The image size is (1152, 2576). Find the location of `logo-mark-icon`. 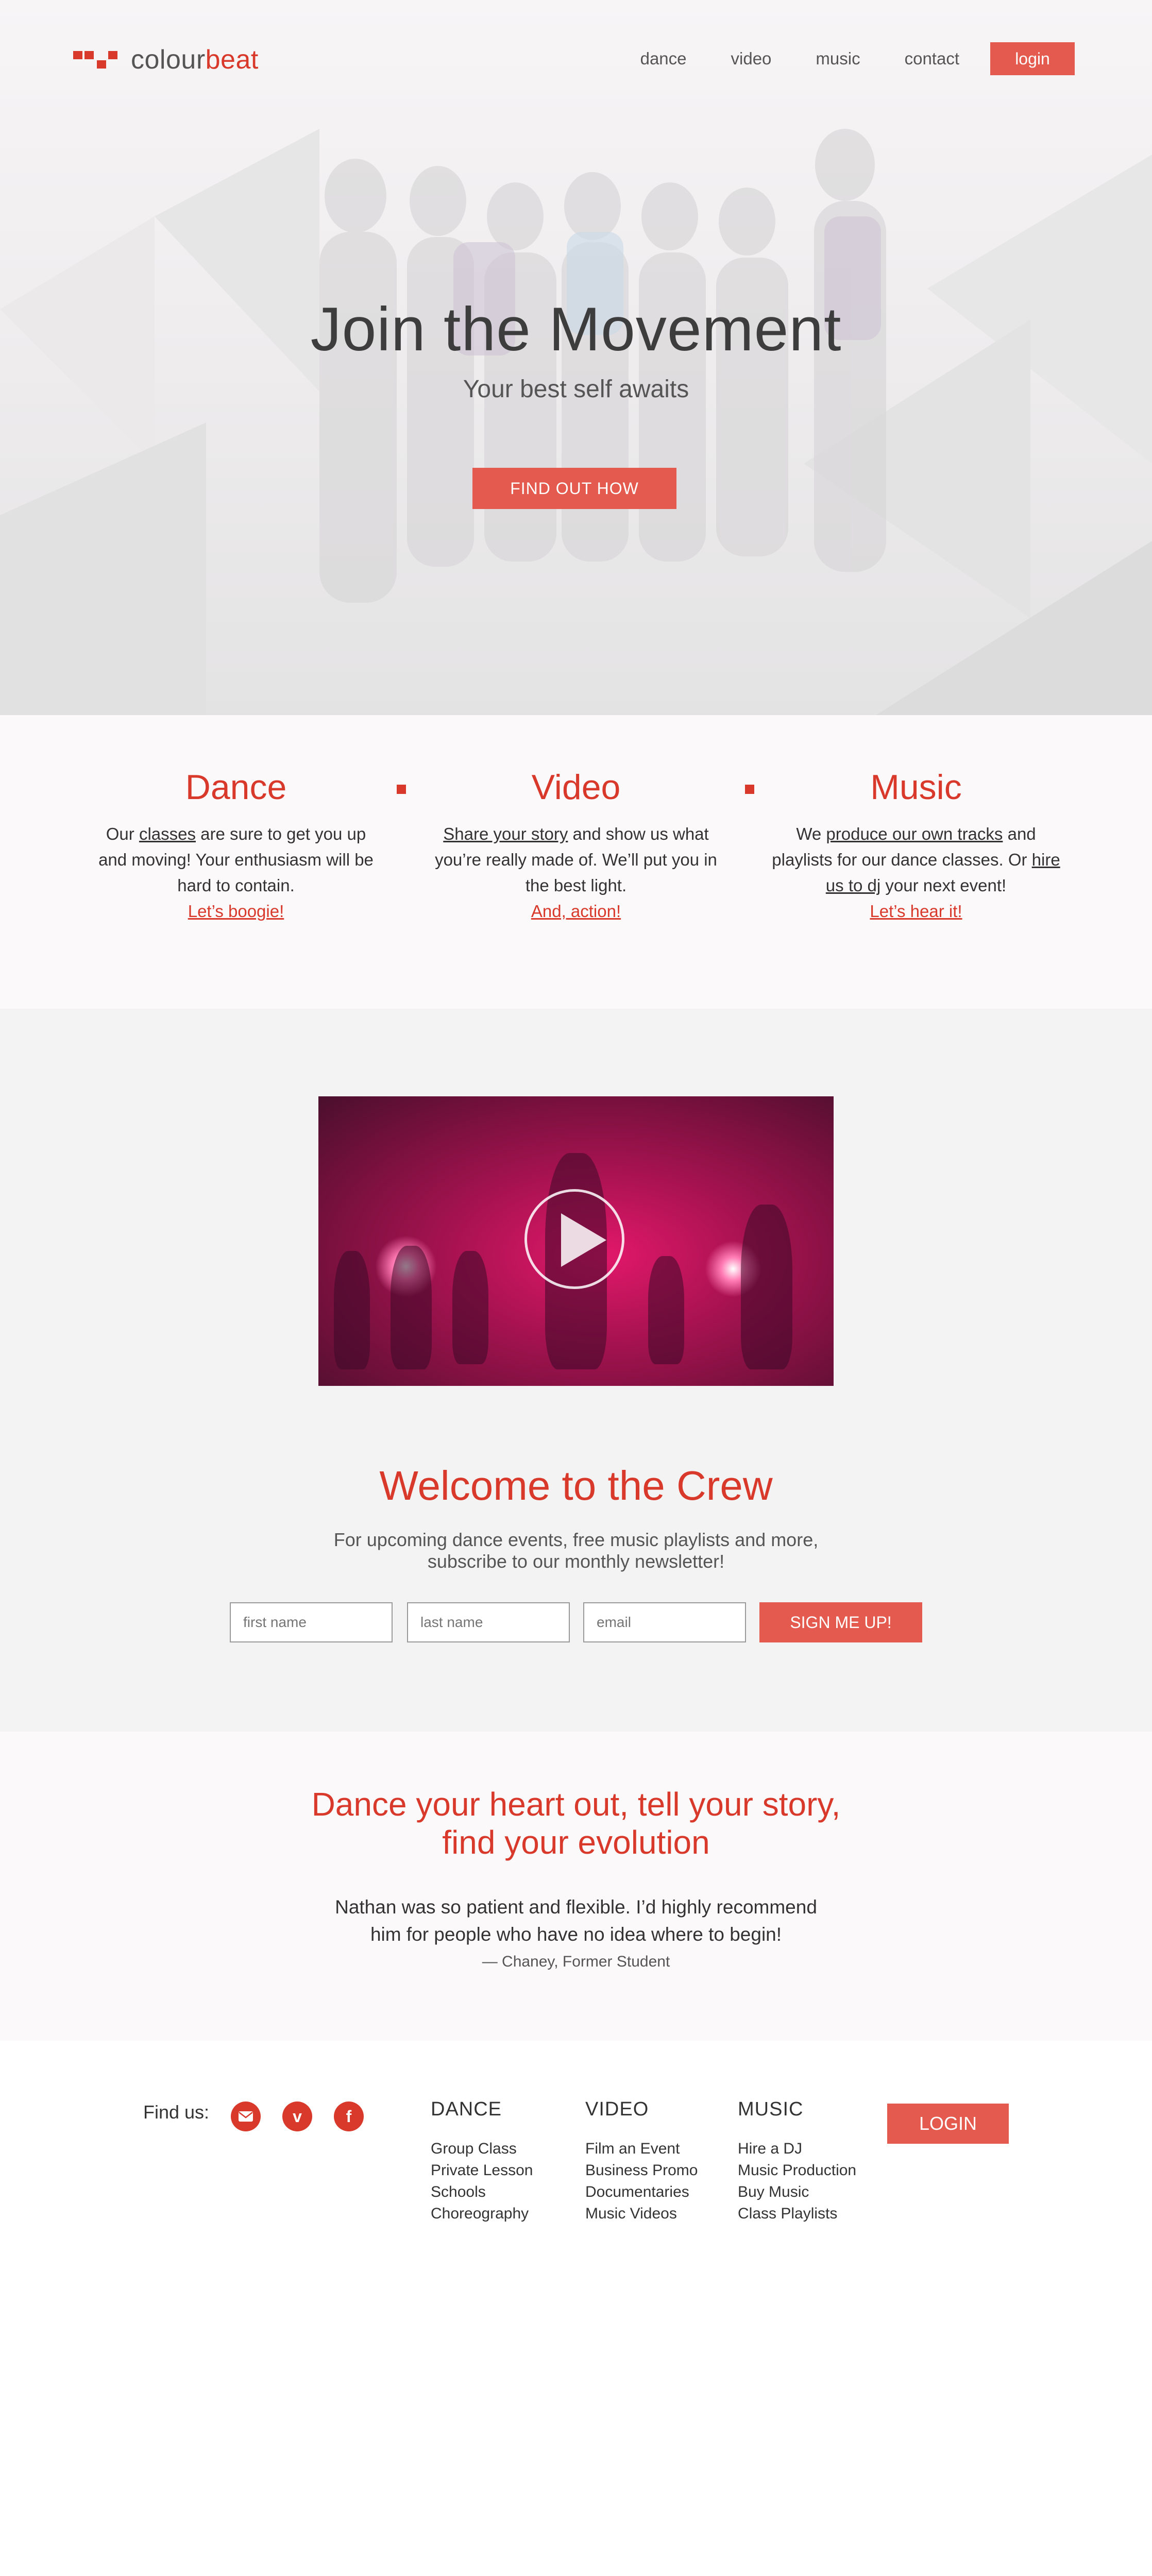

logo-mark-icon is located at coordinates (95, 60).